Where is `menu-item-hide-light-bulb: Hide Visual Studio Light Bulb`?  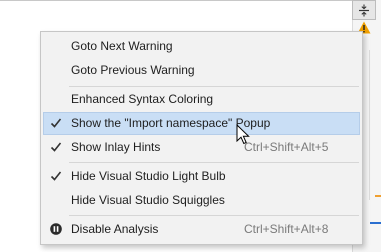
menu-item-hide-light-bulb: Hide Visual Studio Light Bulb is located at coordinates (201, 176).